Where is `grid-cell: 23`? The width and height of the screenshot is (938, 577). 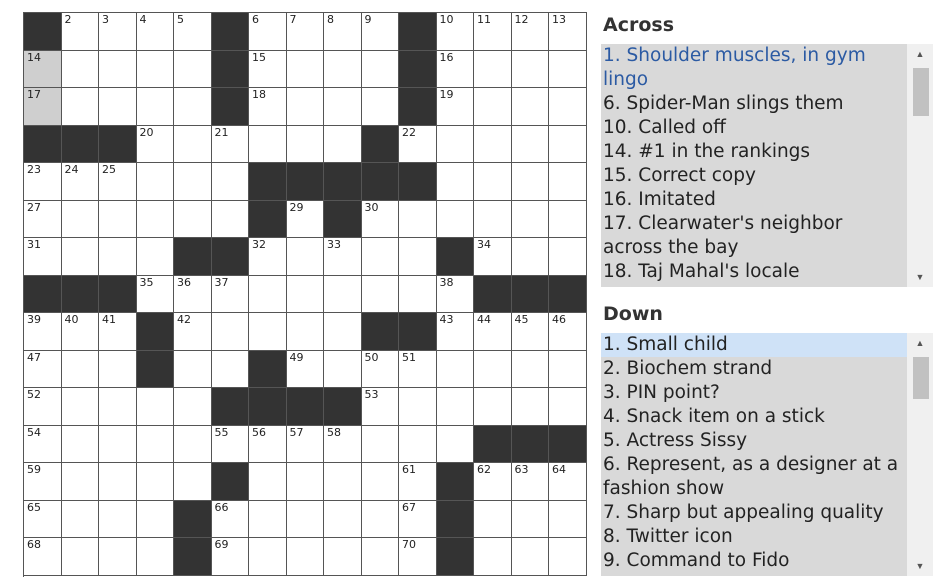 grid-cell: 23 is located at coordinates (43, 182).